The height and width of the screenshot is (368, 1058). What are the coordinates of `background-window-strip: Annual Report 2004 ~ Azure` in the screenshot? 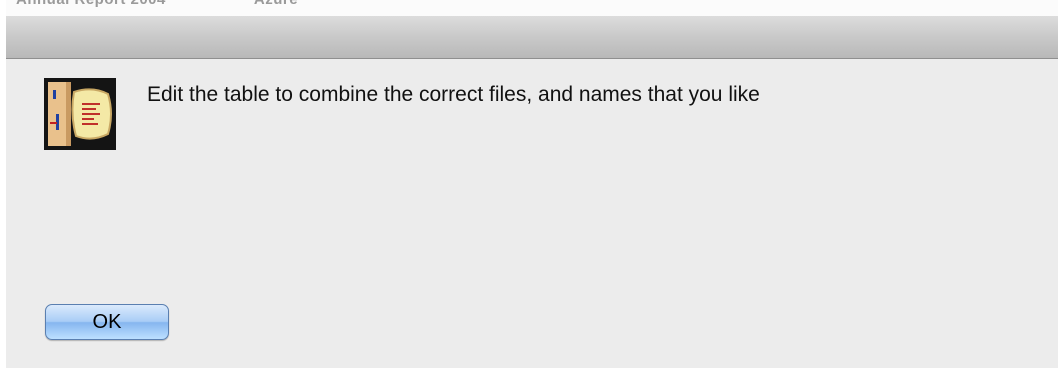 It's located at (532, 8).